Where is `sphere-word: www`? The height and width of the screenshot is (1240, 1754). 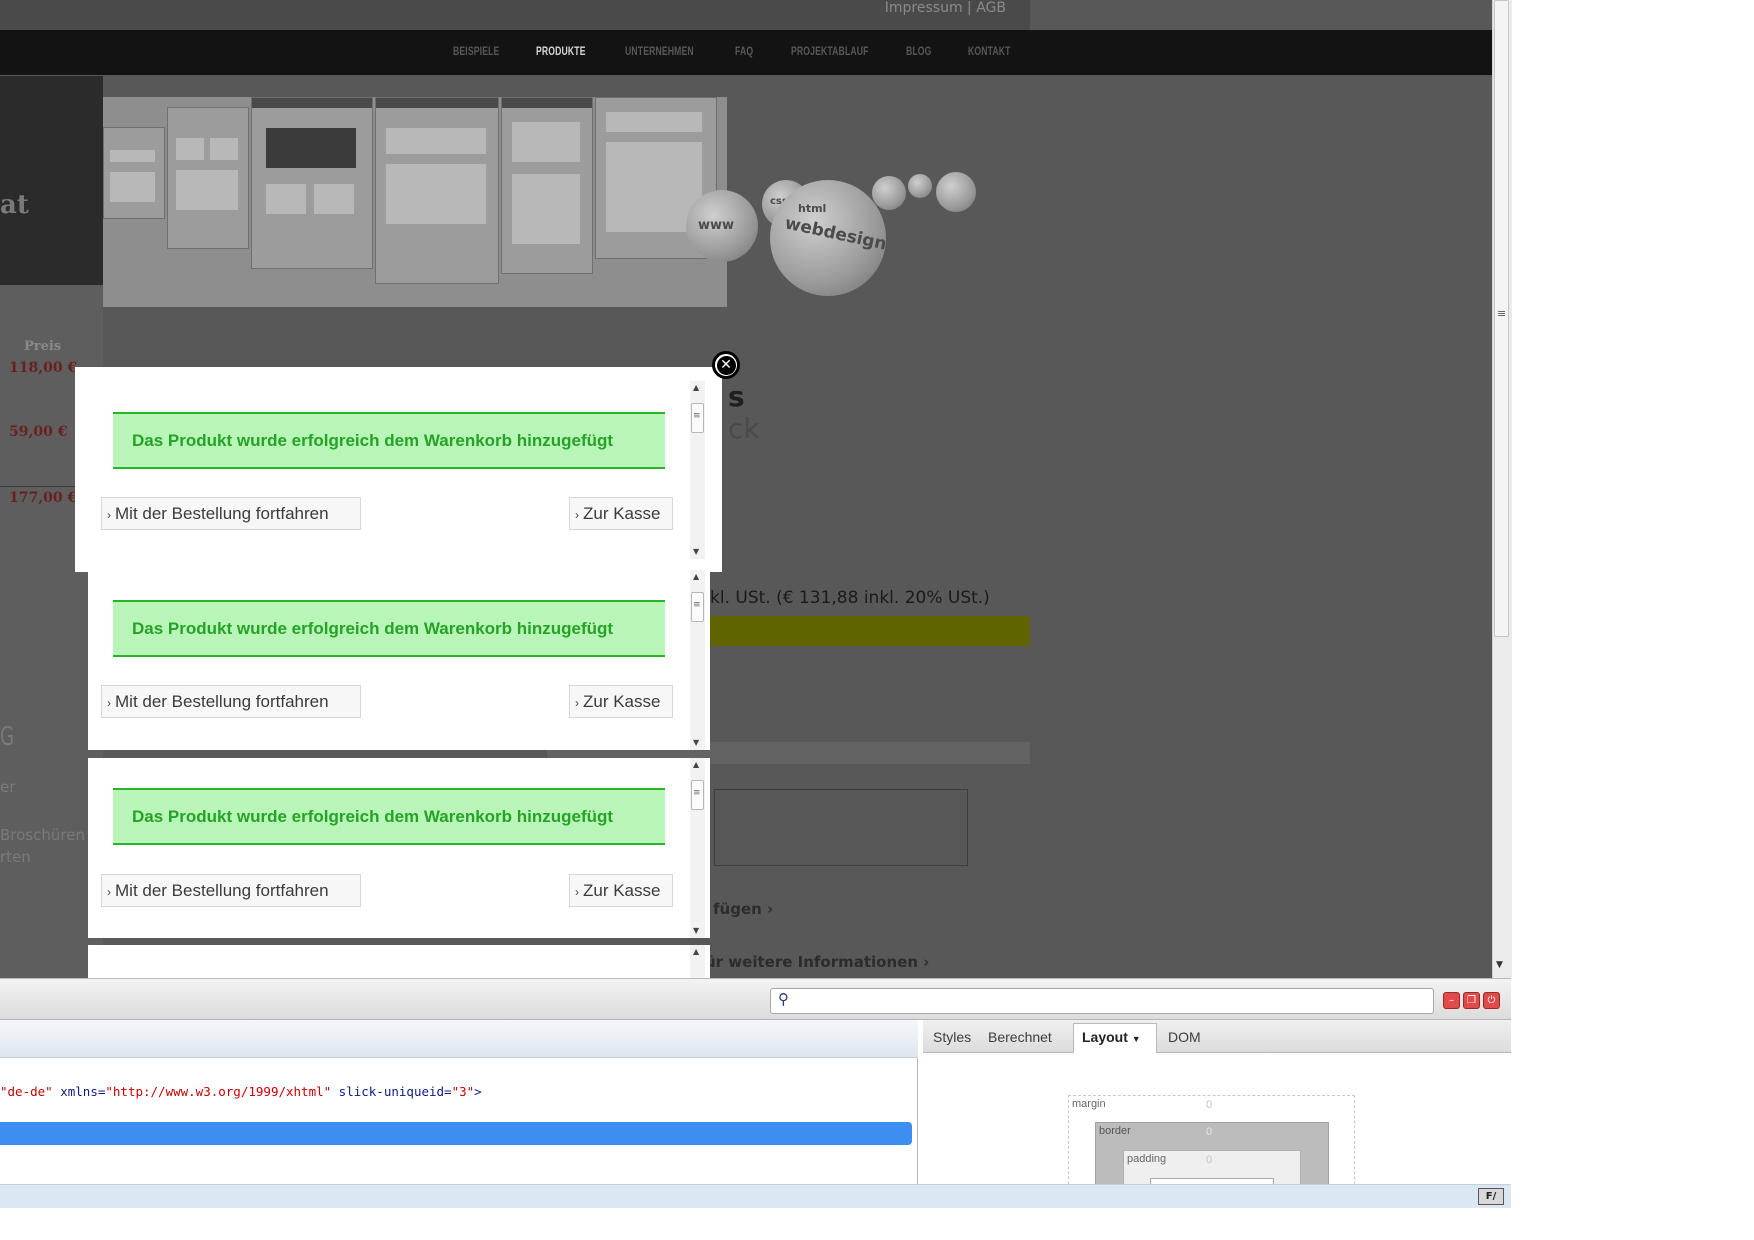 sphere-word: www is located at coordinates (716, 225).